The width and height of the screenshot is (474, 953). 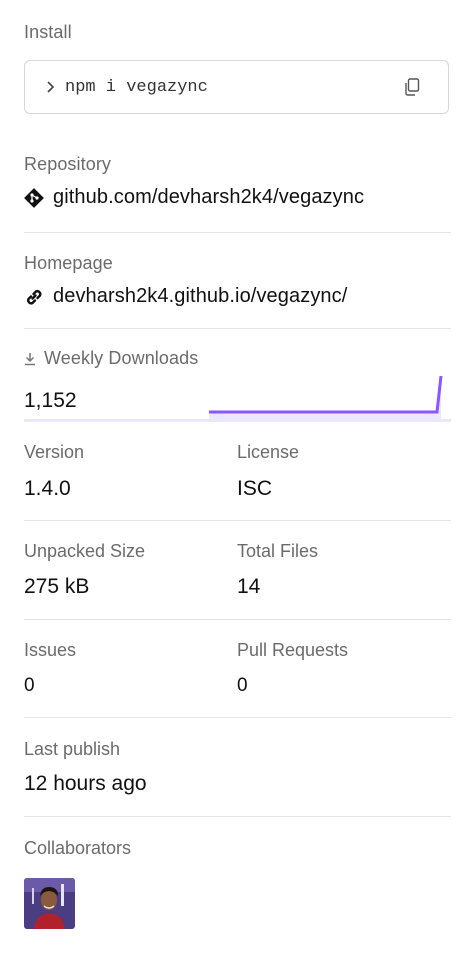 I want to click on license-label: License, so click(x=268, y=452).